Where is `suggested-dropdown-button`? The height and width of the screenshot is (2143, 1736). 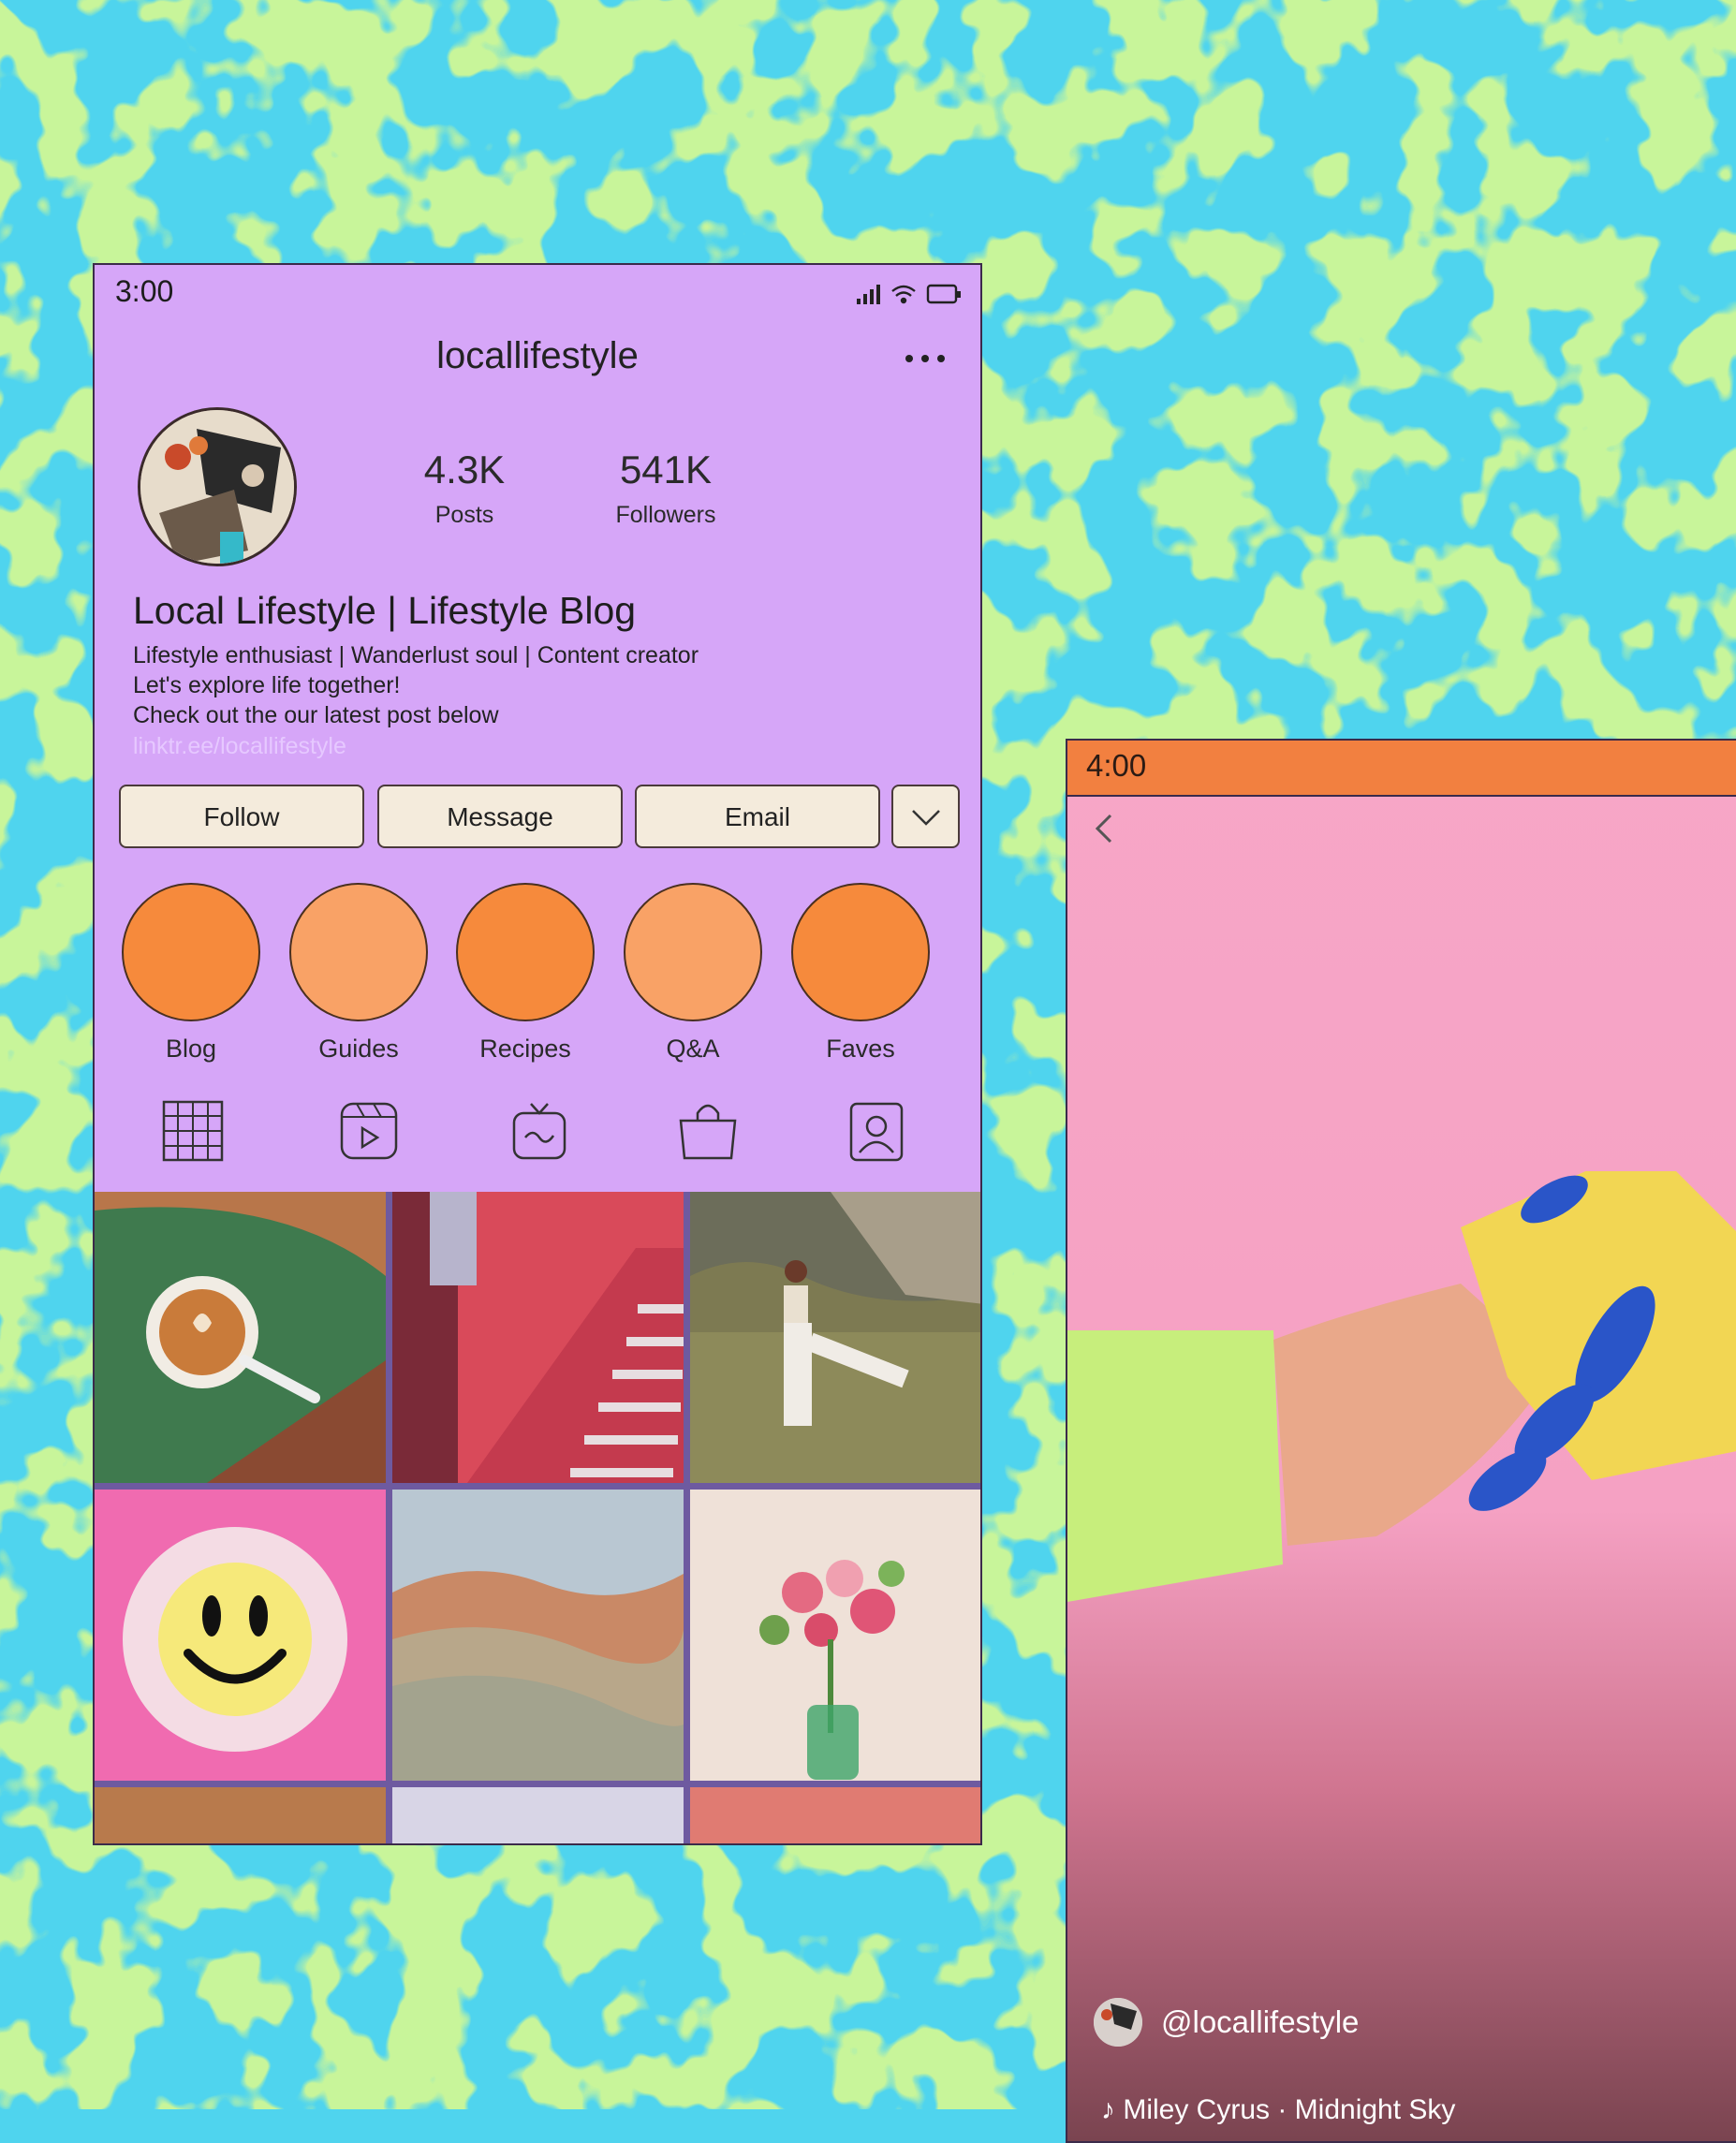
suggested-dropdown-button is located at coordinates (925, 816).